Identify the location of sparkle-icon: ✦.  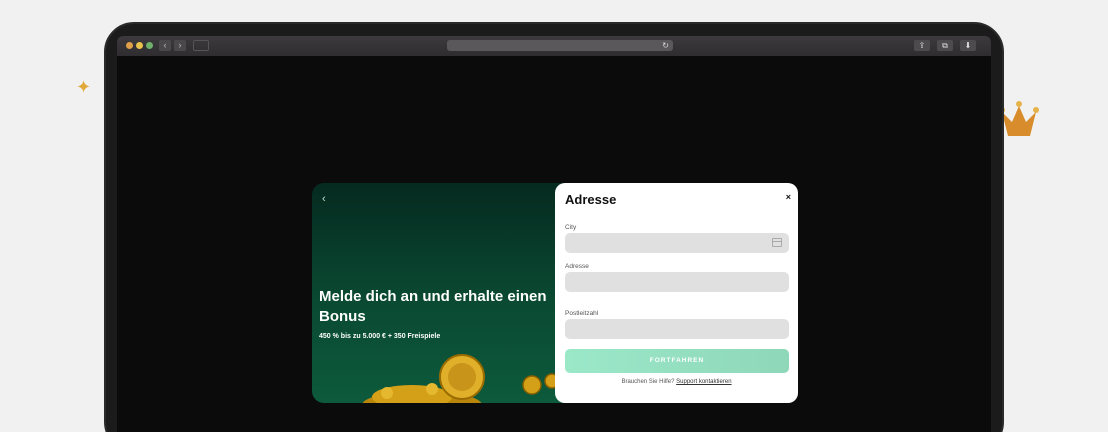
(84, 87).